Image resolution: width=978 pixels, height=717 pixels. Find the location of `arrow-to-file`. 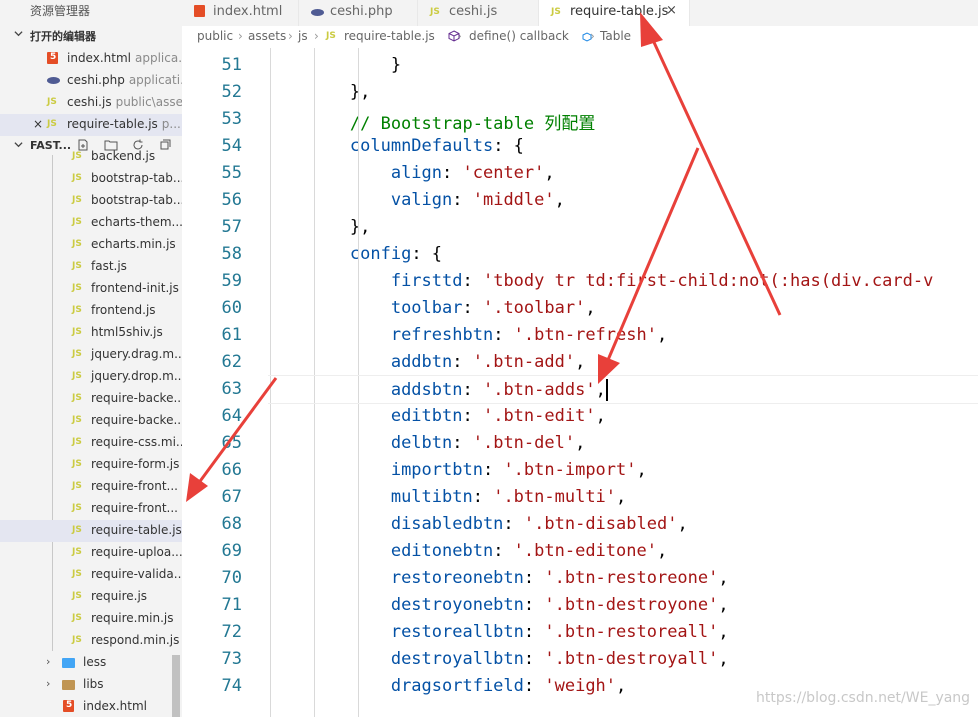

arrow-to-file is located at coordinates (232, 439).